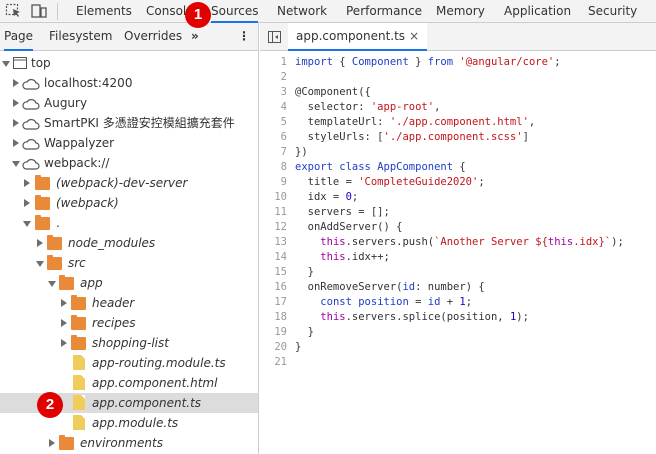 The image size is (656, 454). I want to click on tree-item-environments: environments, so click(129, 443).